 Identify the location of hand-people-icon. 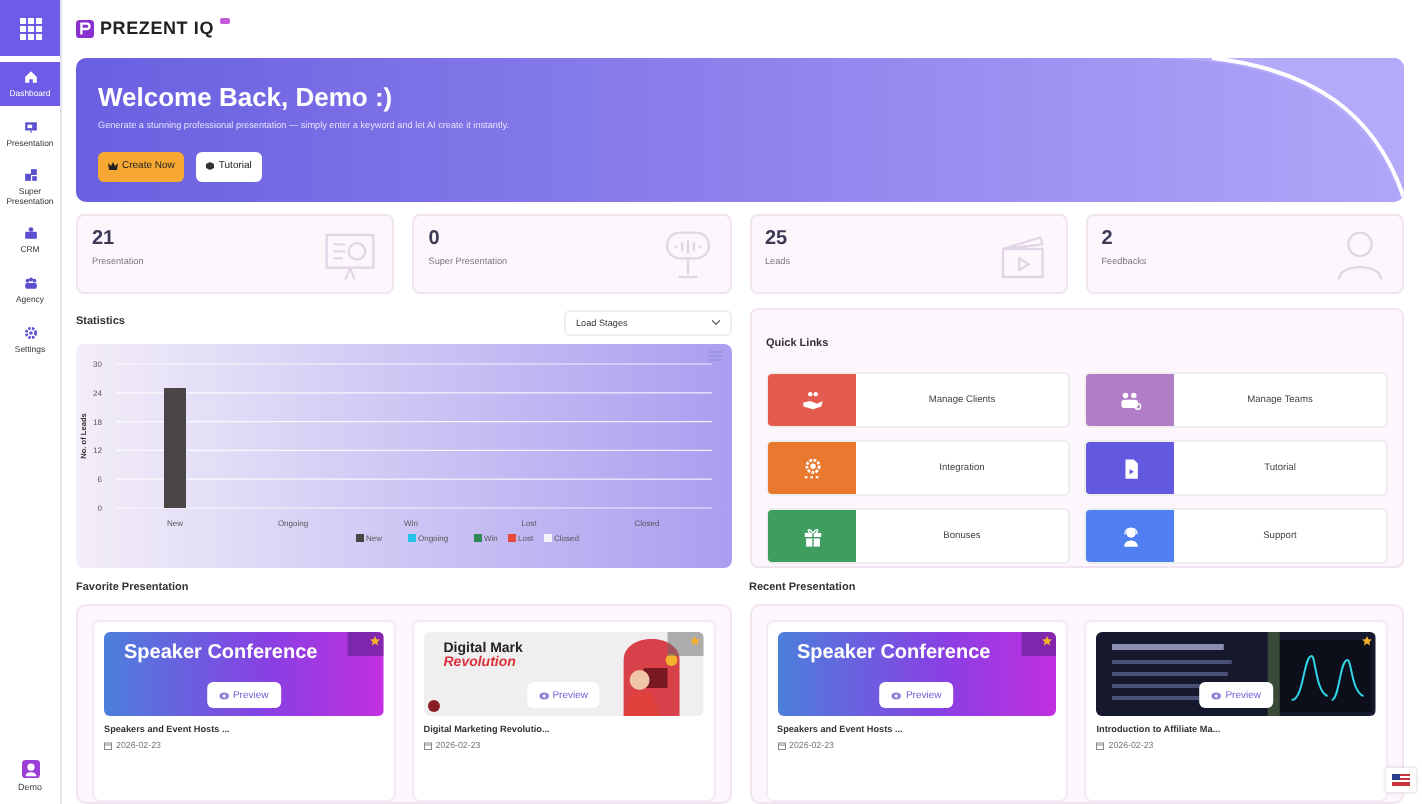
(812, 400).